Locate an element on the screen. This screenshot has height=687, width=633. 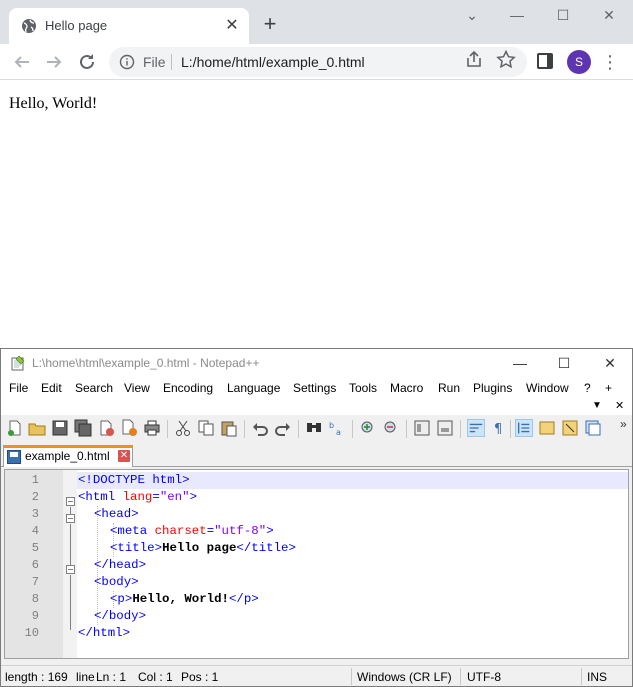
code-tag: </body> is located at coordinates (120, 616).